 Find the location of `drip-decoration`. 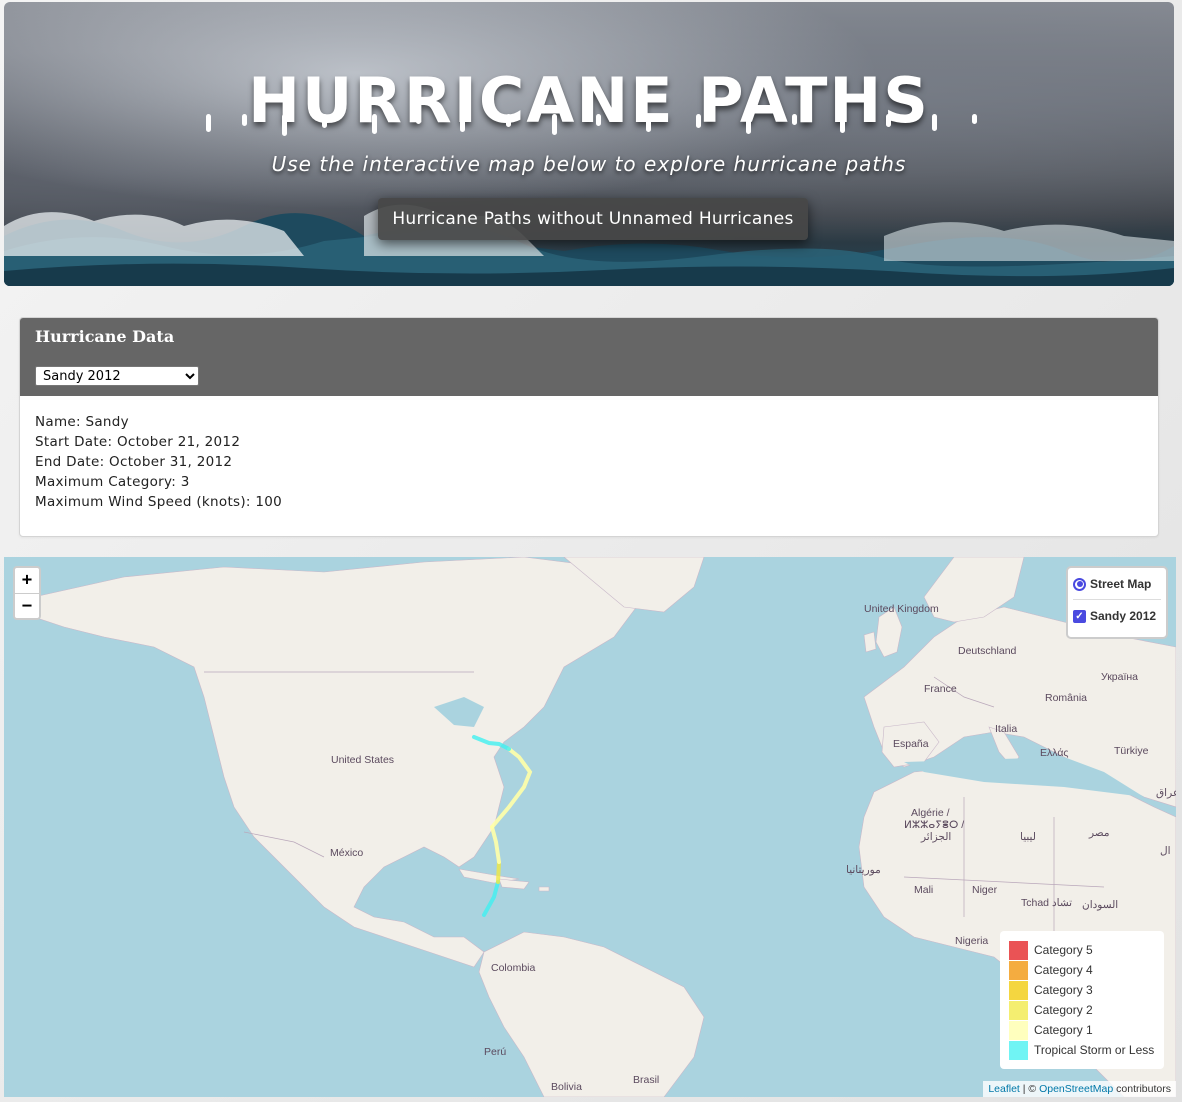

drip-decoration is located at coordinates (591, 125).